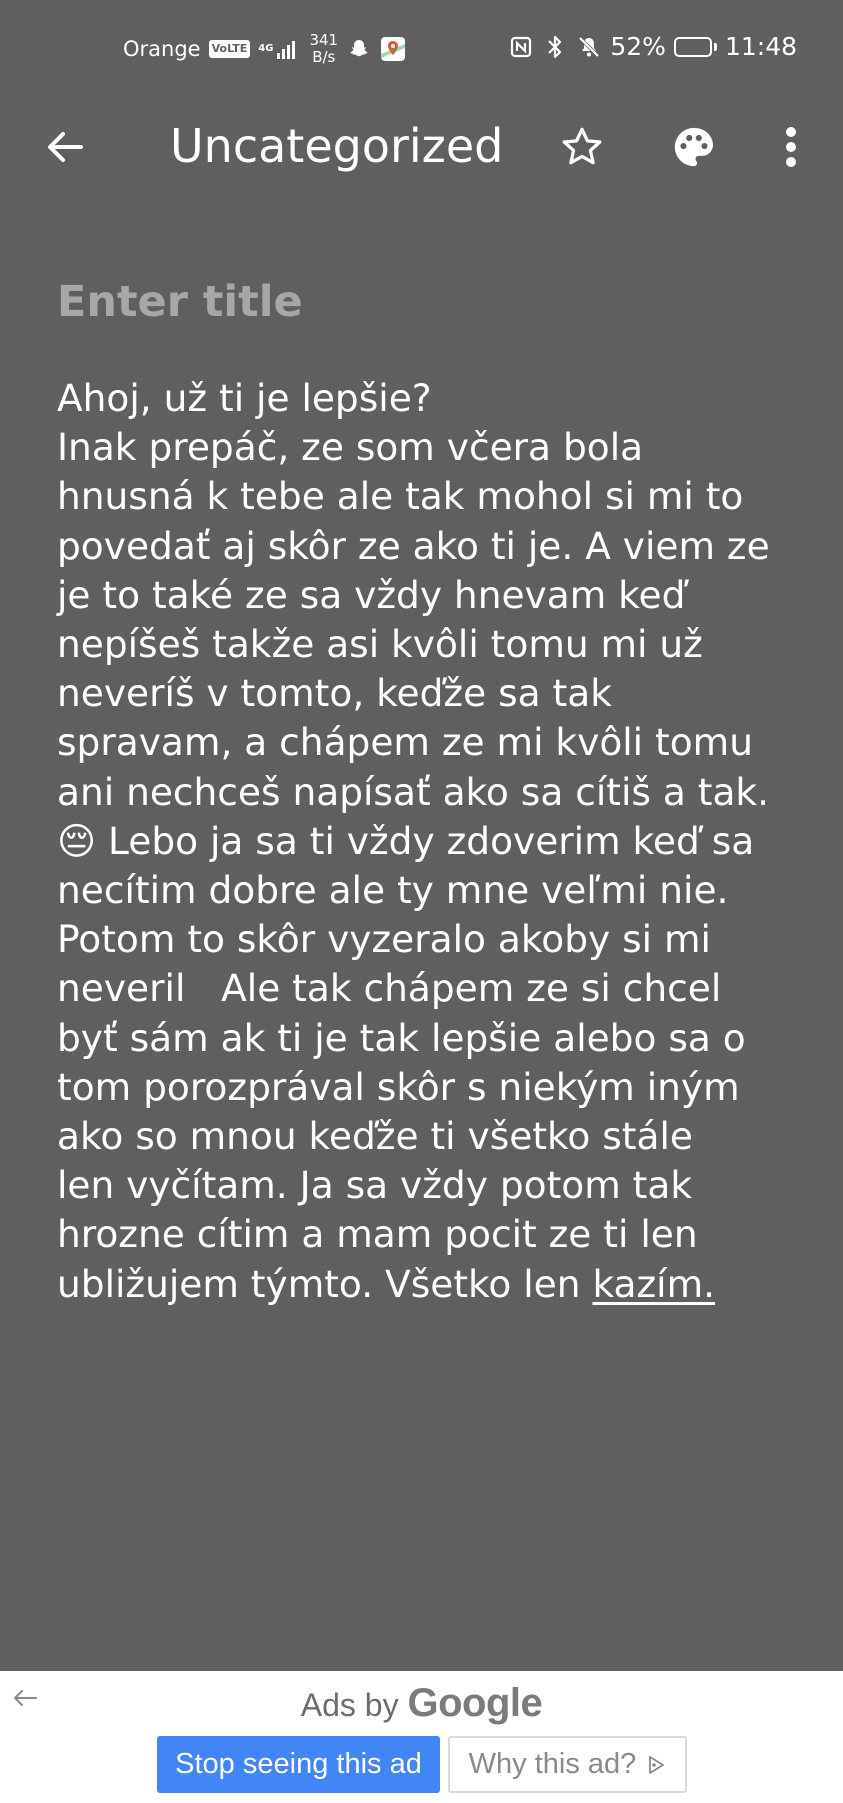 The image size is (843, 1803). I want to click on back-arrow-icon, so click(65, 147).